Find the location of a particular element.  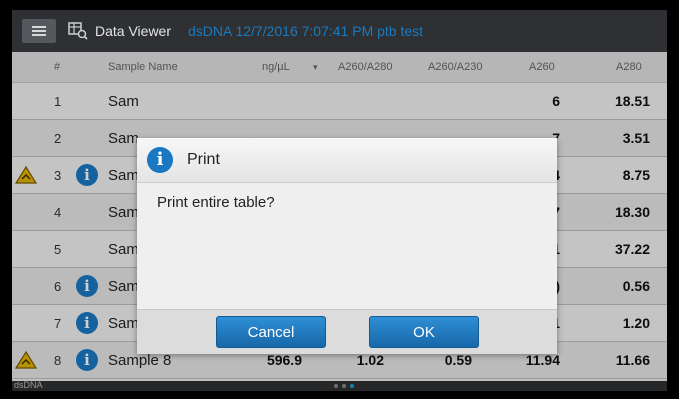

app-title: Data Viewer is located at coordinates (133, 31).